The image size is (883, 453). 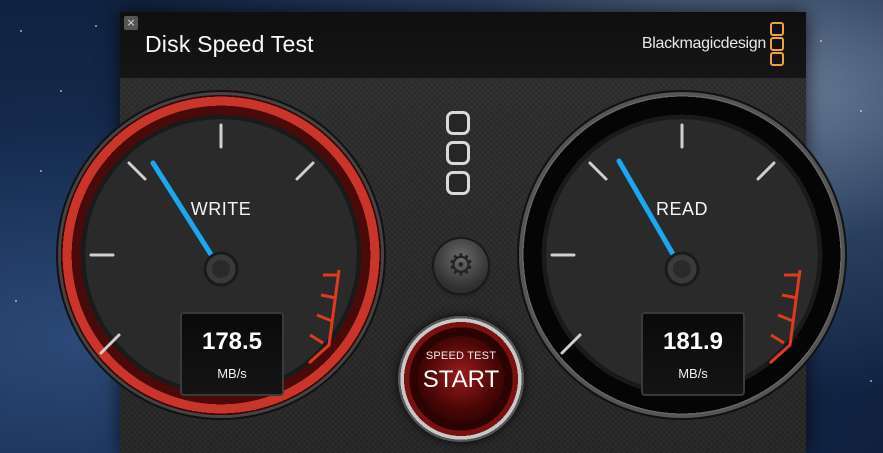 What do you see at coordinates (463, 45) in the screenshot?
I see `title-bar: × Disk Speed Test Blackmagicdesign` at bounding box center [463, 45].